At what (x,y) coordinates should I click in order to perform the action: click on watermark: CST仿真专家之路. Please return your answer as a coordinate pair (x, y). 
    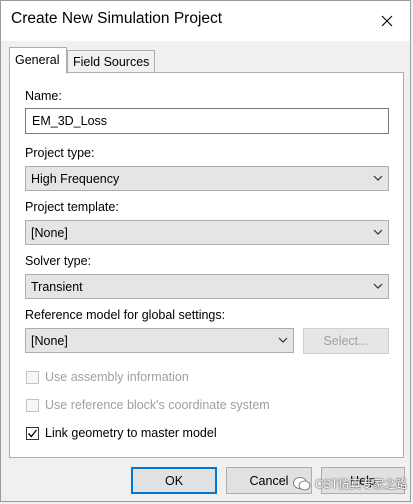
    Looking at the image, I should click on (350, 484).